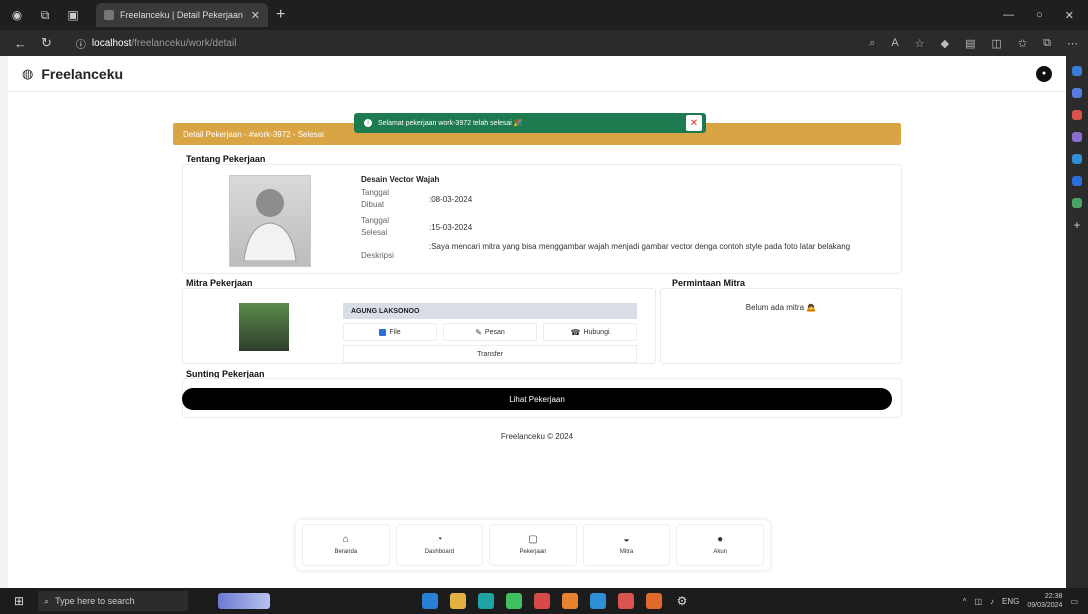 Image resolution: width=1088 pixels, height=614 pixels. What do you see at coordinates (20, 43) in the screenshot?
I see `back-icon: ←` at bounding box center [20, 43].